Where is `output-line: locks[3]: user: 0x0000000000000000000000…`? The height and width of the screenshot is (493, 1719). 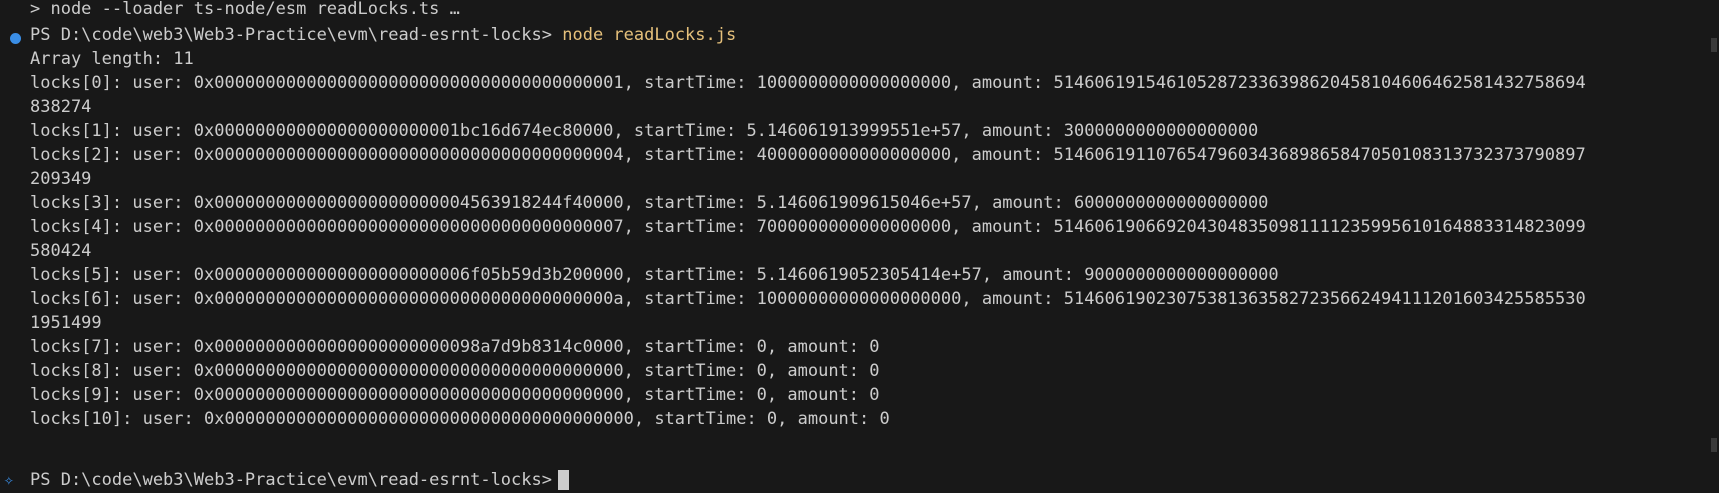
output-line: locks[3]: user: 0x0000000000000000000000… is located at coordinates (649, 203).